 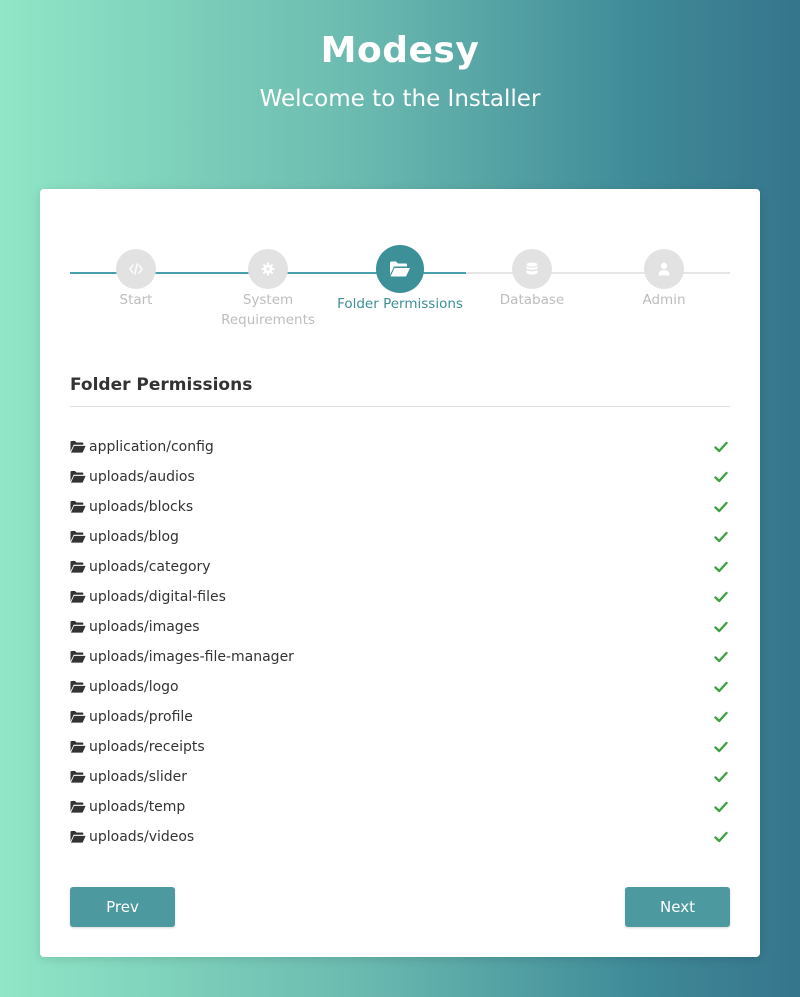 What do you see at coordinates (134, 687) in the screenshot?
I see `folder-path: uploads/logo` at bounding box center [134, 687].